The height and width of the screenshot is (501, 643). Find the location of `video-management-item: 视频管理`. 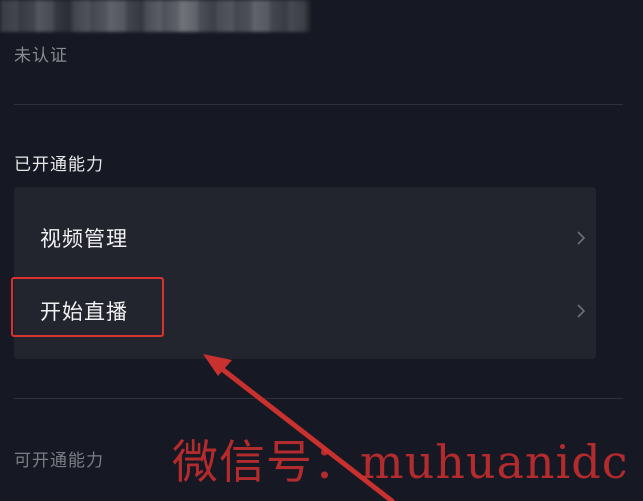

video-management-item: 视频管理 is located at coordinates (305, 238).